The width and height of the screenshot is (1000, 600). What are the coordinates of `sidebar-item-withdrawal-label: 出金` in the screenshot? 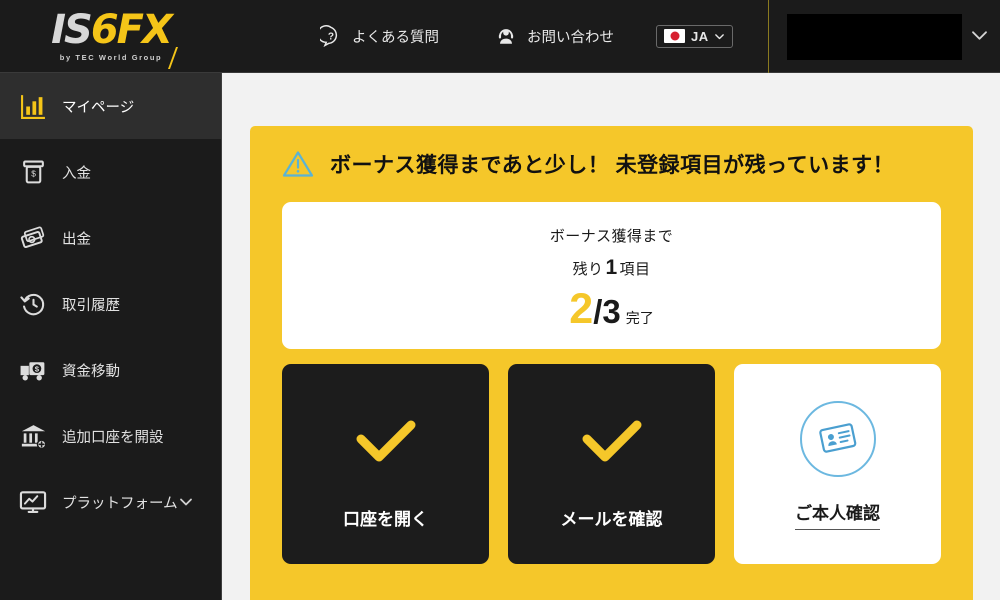 It's located at (76, 239).